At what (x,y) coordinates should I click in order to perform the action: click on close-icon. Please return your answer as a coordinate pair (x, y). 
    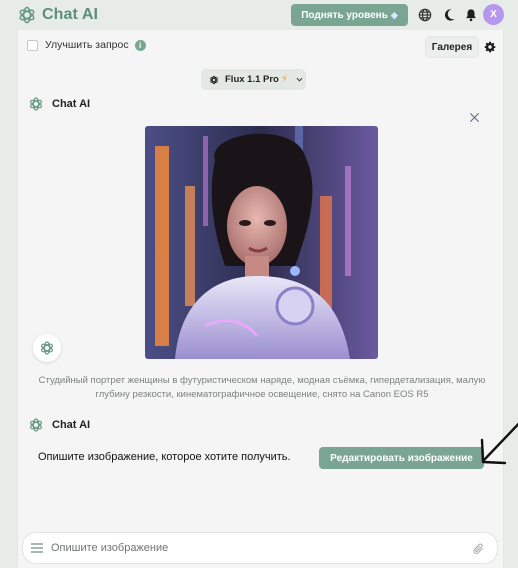
    Looking at the image, I should click on (474, 117).